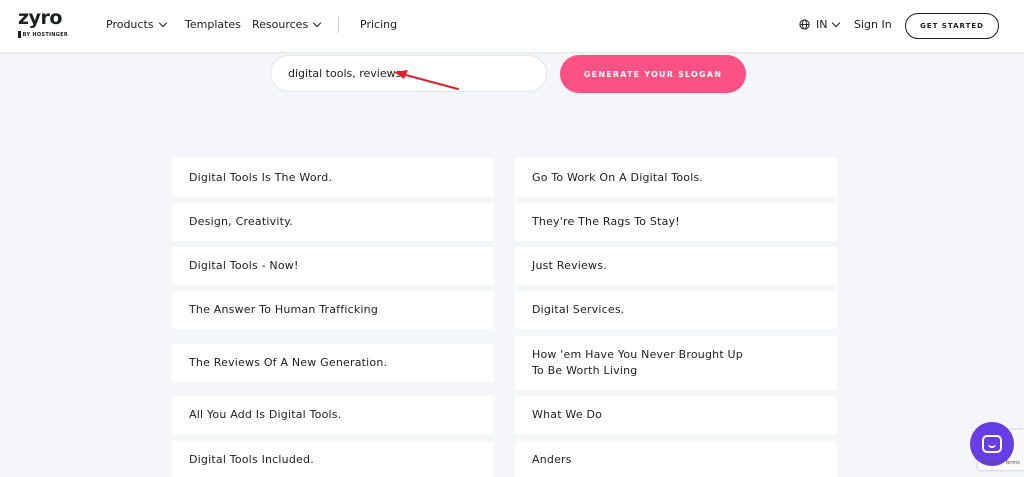 This screenshot has height=477, width=1024. What do you see at coordinates (284, 309) in the screenshot?
I see `slogan-text: The Answer To Human Trafficking` at bounding box center [284, 309].